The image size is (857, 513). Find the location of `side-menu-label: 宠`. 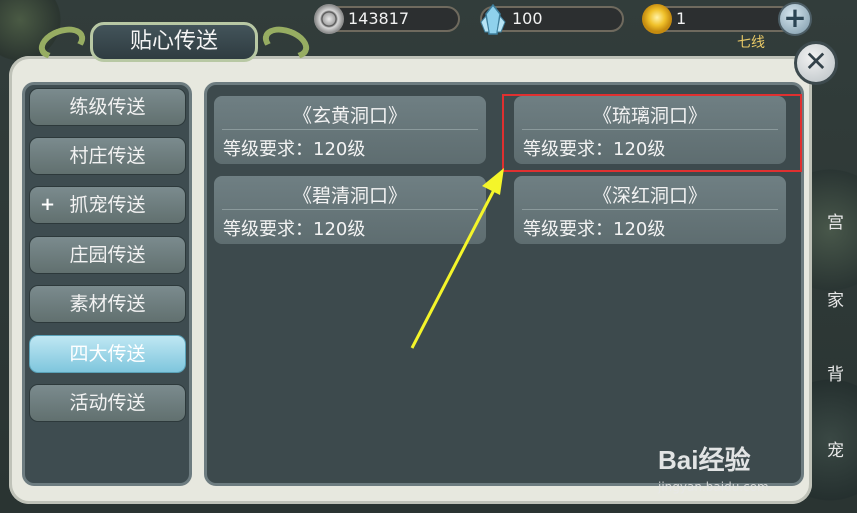

side-menu-label: 宠 is located at coordinates (835, 448).